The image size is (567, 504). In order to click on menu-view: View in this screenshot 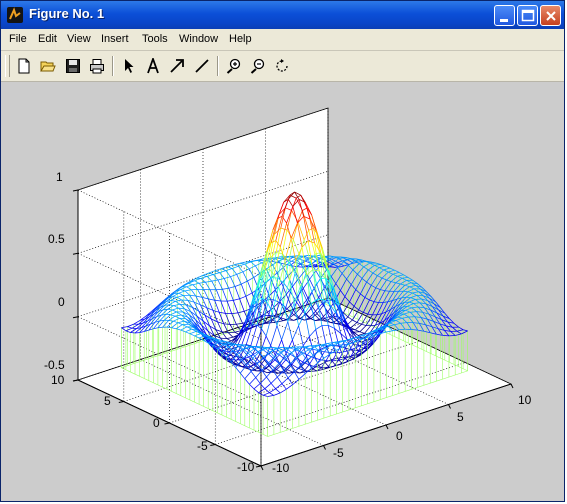, I will do `click(79, 39)`.